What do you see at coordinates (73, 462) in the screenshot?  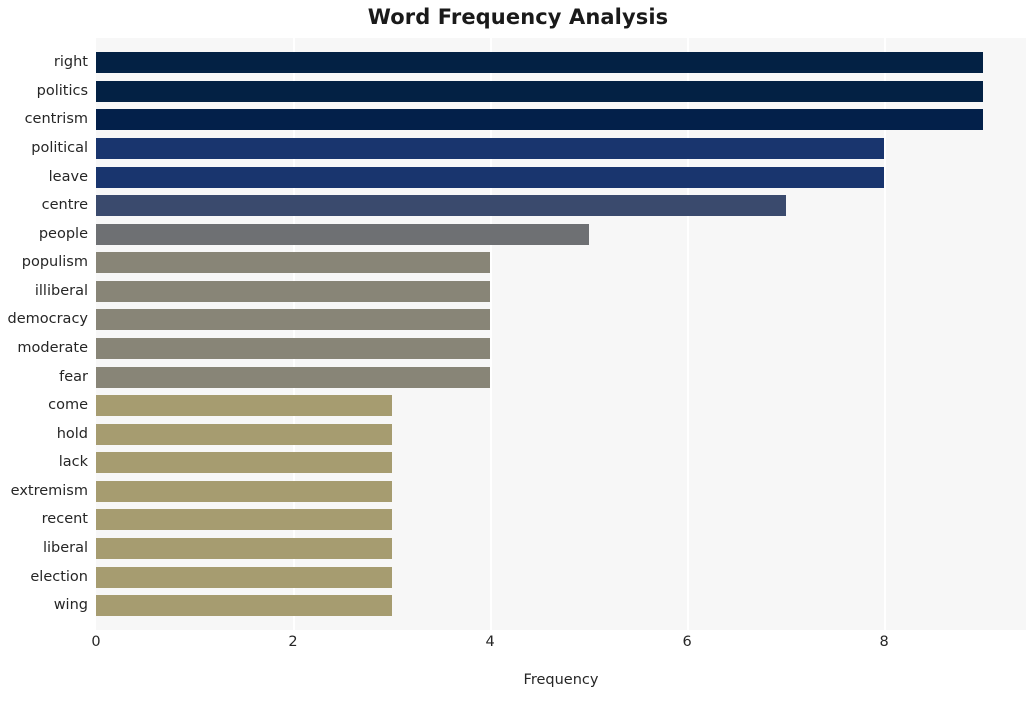 I see `y-tick-label-lack: lack` at bounding box center [73, 462].